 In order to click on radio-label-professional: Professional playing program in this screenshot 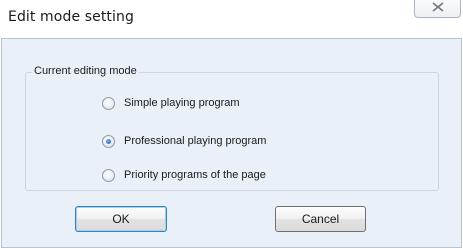, I will do `click(195, 141)`.